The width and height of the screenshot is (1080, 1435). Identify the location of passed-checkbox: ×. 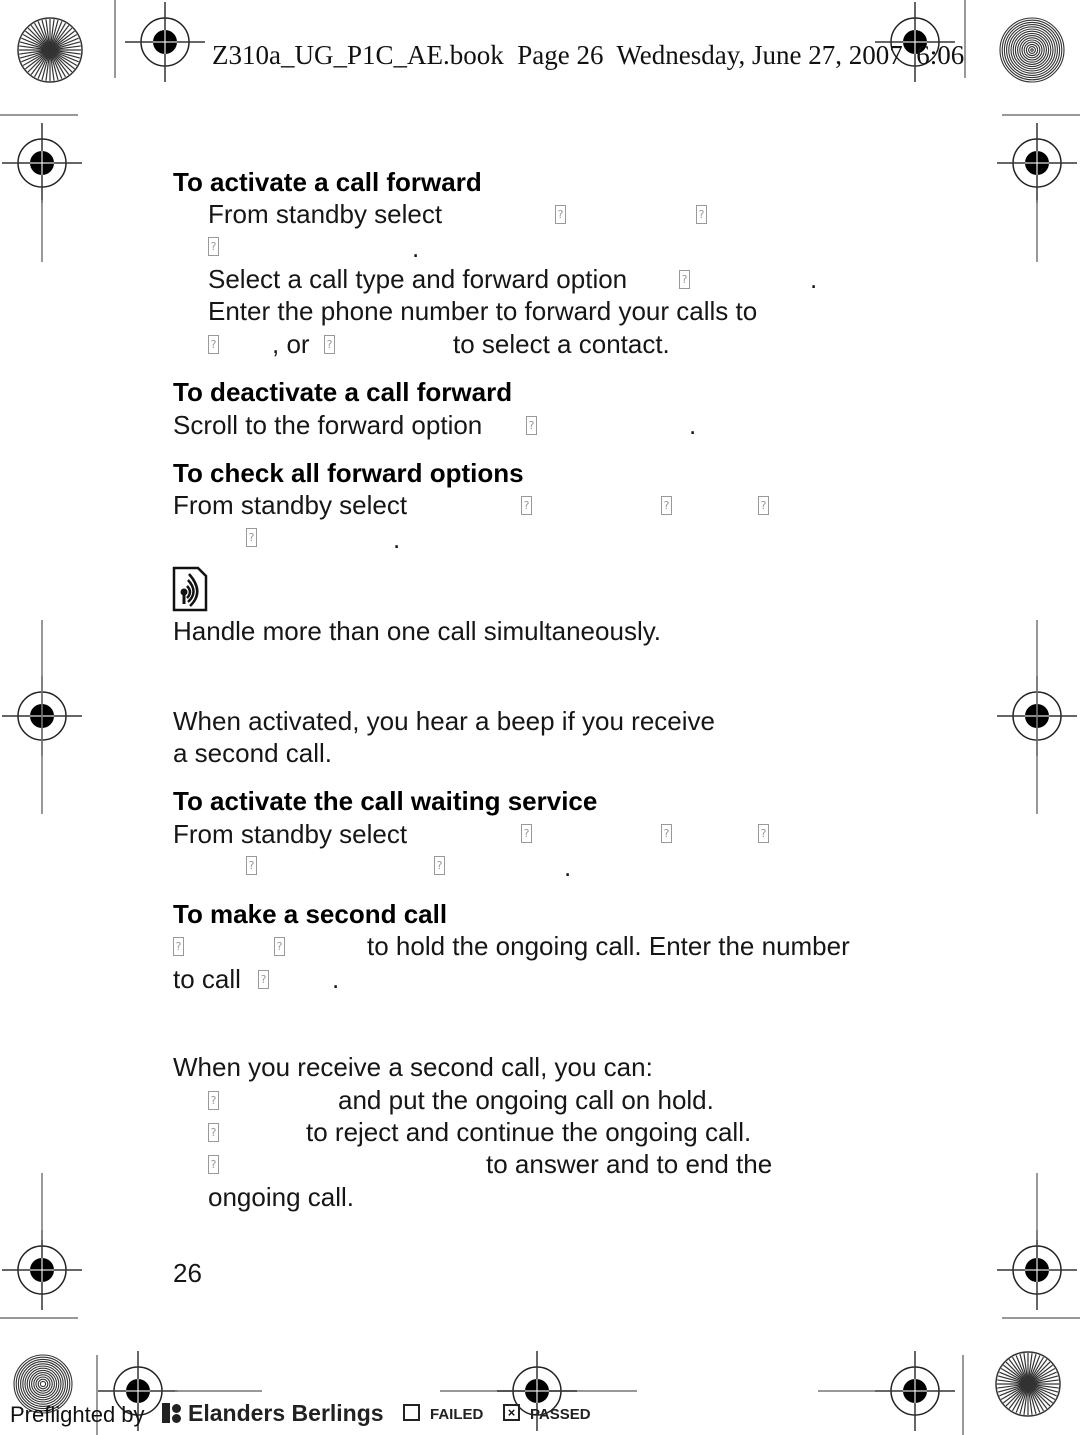
(511, 1412).